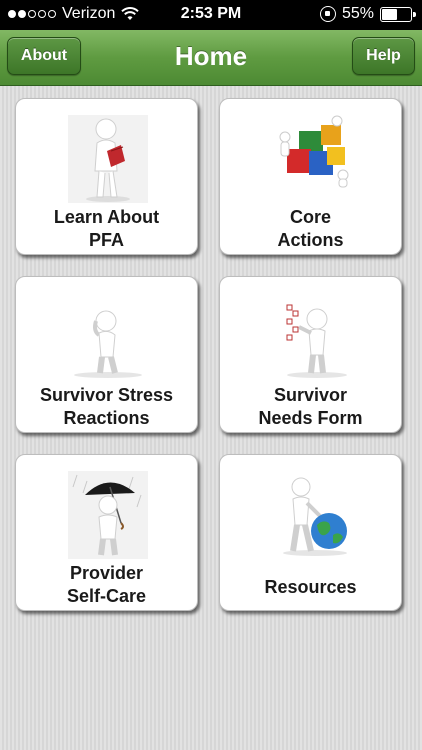 The height and width of the screenshot is (750, 422). I want to click on orientation-lock-icon, so click(327, 14).